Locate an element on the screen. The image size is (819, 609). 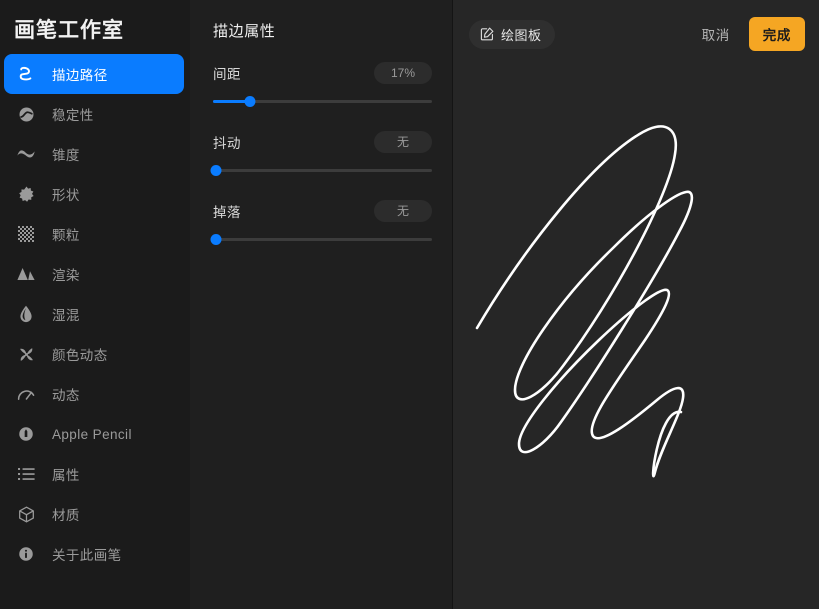
sidebar-item-dynamics: 动态 is located at coordinates (94, 394).